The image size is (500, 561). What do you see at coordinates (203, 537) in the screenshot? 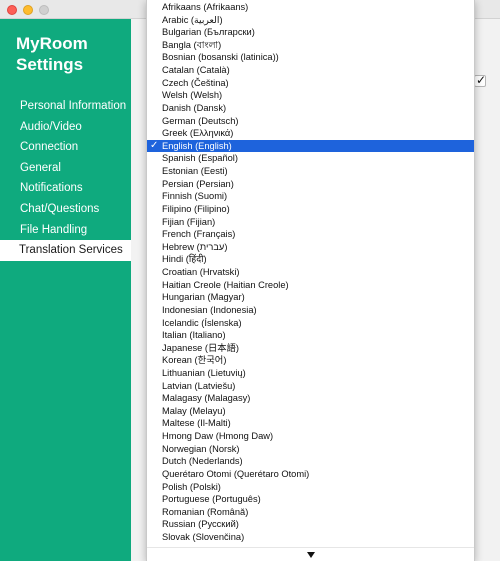
I see `language-option-label: Slovak (Slovenčina)` at bounding box center [203, 537].